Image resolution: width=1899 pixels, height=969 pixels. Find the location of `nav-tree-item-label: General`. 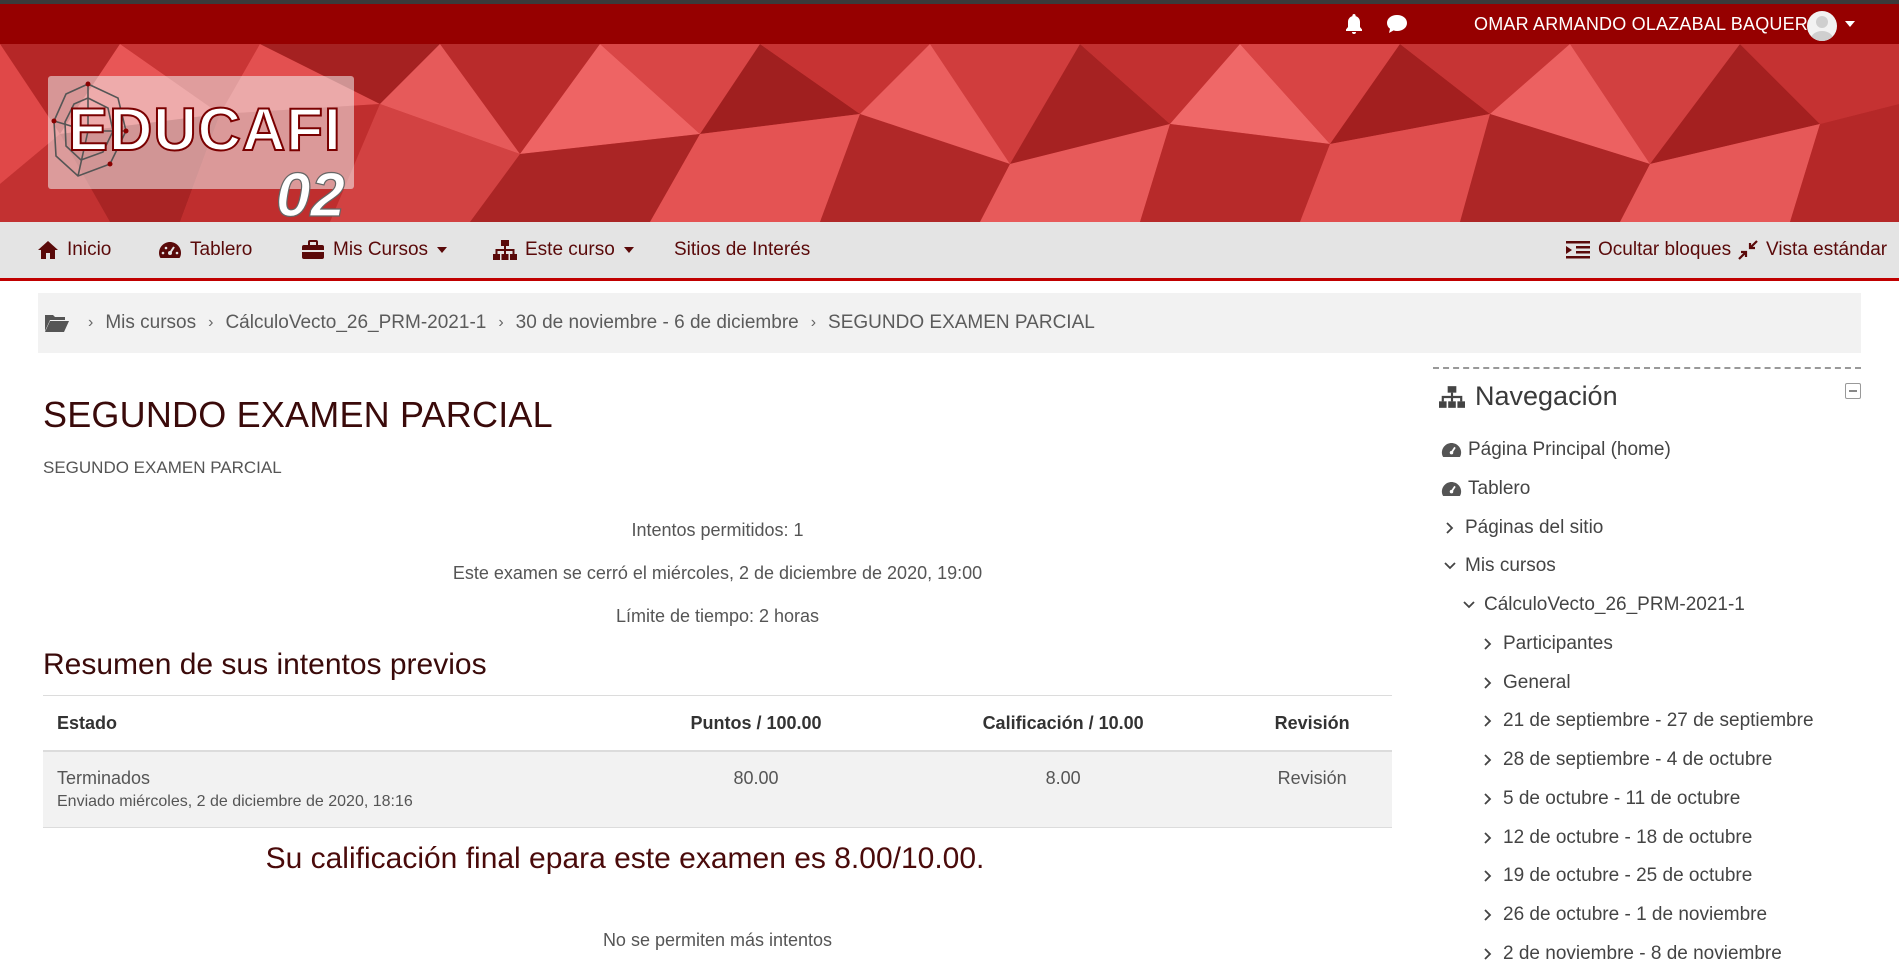

nav-tree-item-label: General is located at coordinates (1537, 682).